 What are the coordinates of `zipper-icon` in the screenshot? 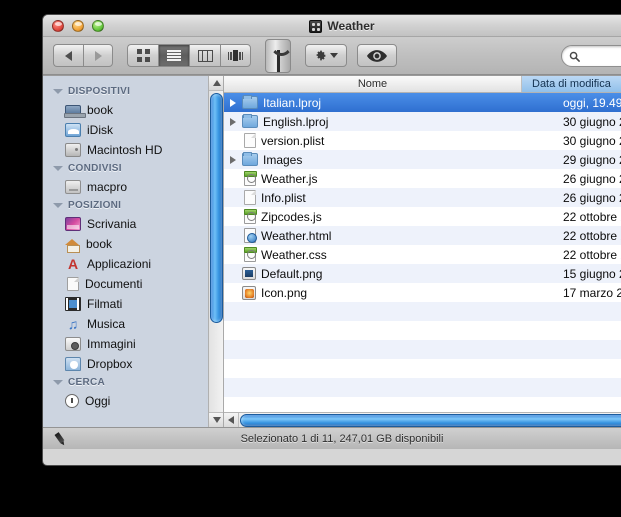 It's located at (278, 55).